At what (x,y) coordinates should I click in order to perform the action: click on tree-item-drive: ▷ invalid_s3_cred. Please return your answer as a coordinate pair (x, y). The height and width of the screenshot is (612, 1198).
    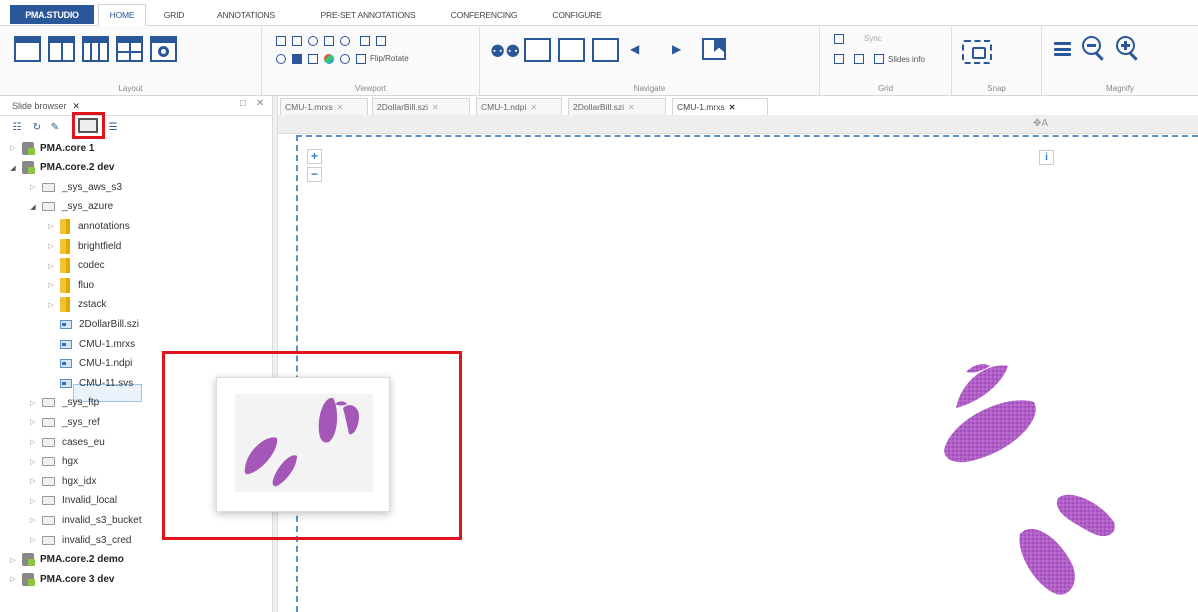
    Looking at the image, I should click on (79, 540).